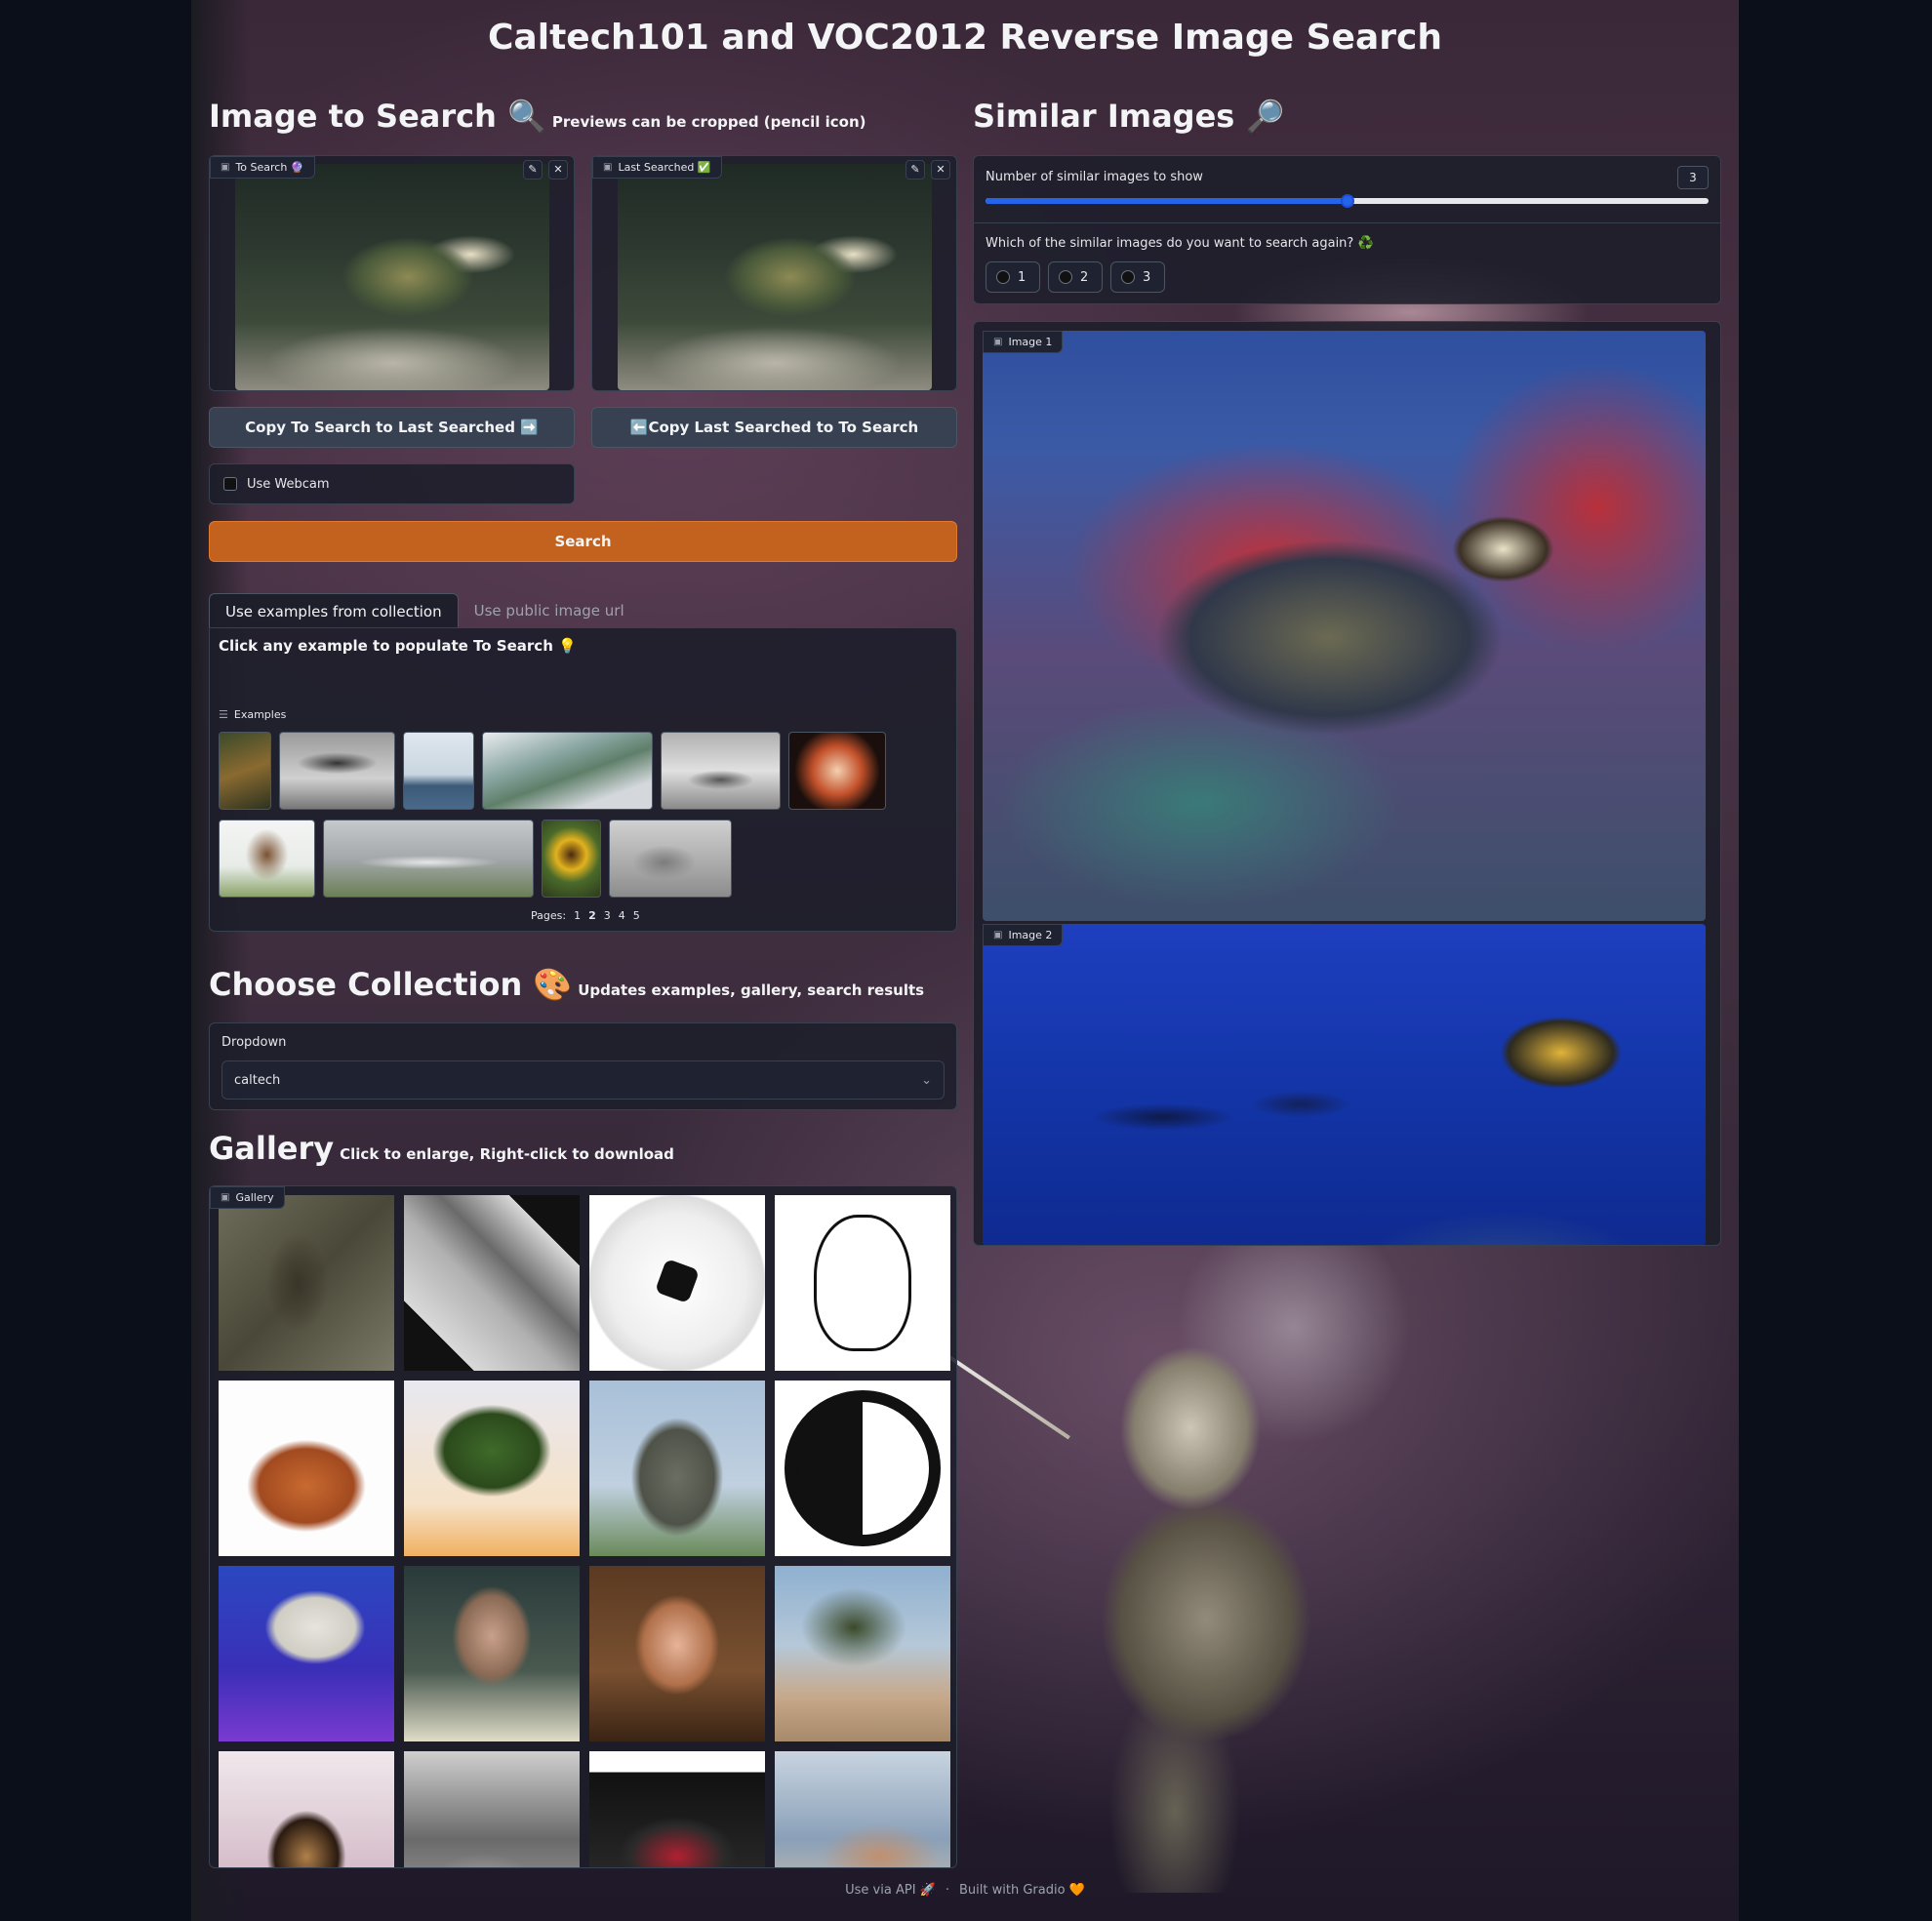  I want to click on yin-yang-symbol, so click(863, 1468).